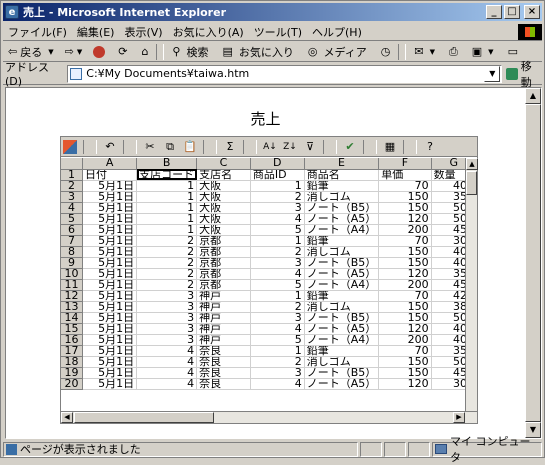 Image resolution: width=545 pixels, height=465 pixels. Describe the element at coordinates (269, 417) in the screenshot. I see `sheet-horizontal-scrollbar: ◀ ▶` at that location.